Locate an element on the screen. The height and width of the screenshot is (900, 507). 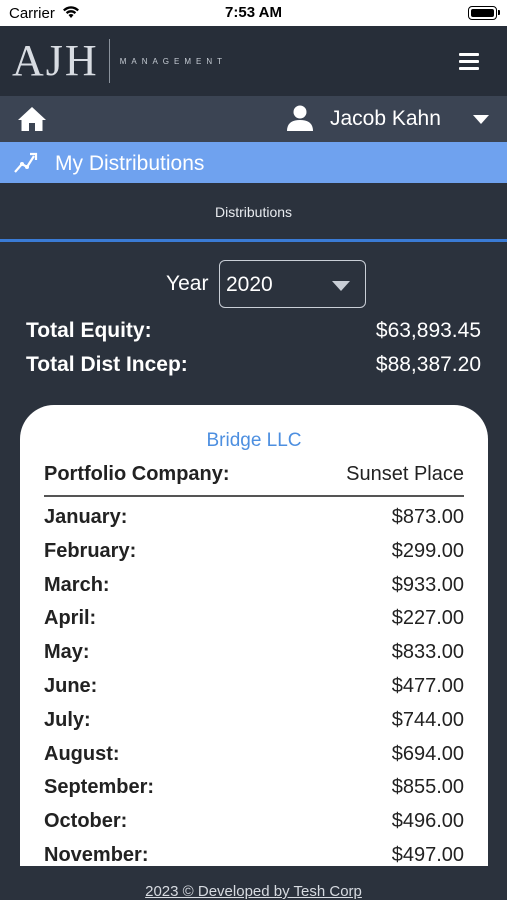
logo-mark: AJH is located at coordinates (55, 60).